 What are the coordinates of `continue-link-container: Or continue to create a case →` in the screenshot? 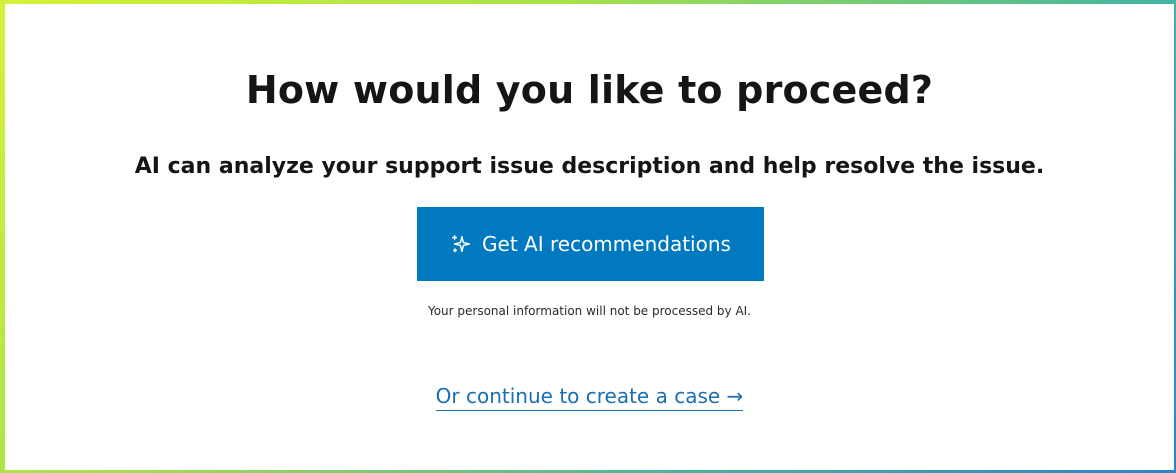 It's located at (589, 397).